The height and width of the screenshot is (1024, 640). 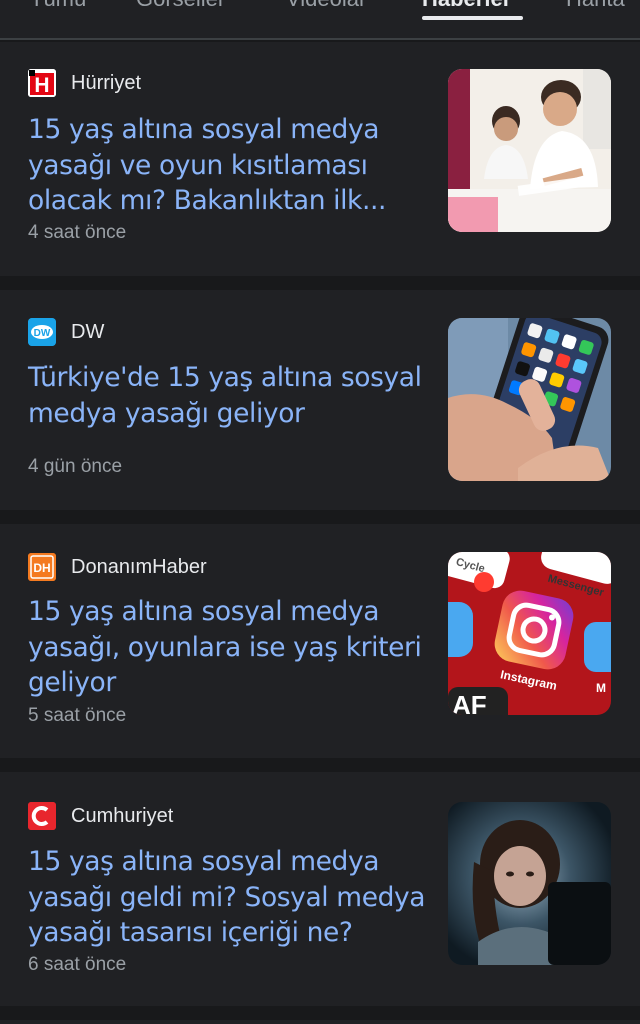 I want to click on dw-logo-icon: DW, so click(x=42, y=332).